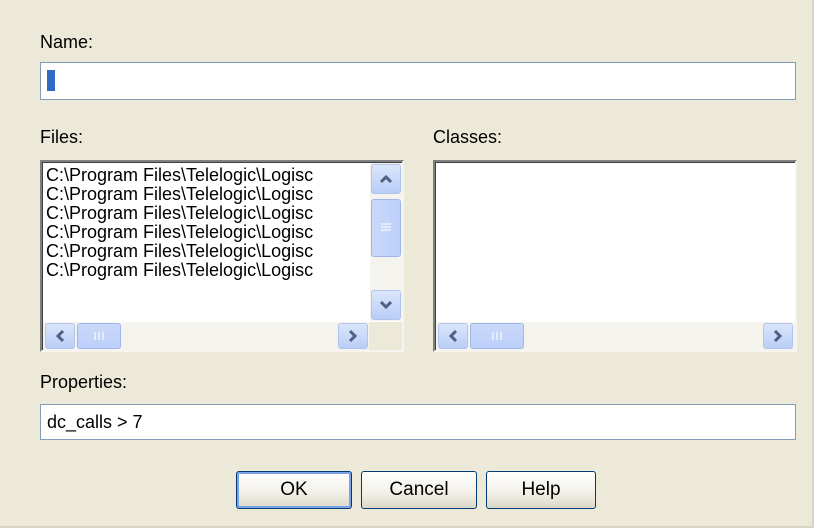 This screenshot has width=814, height=528. I want to click on properties-field: dc_calls > 7, so click(418, 422).